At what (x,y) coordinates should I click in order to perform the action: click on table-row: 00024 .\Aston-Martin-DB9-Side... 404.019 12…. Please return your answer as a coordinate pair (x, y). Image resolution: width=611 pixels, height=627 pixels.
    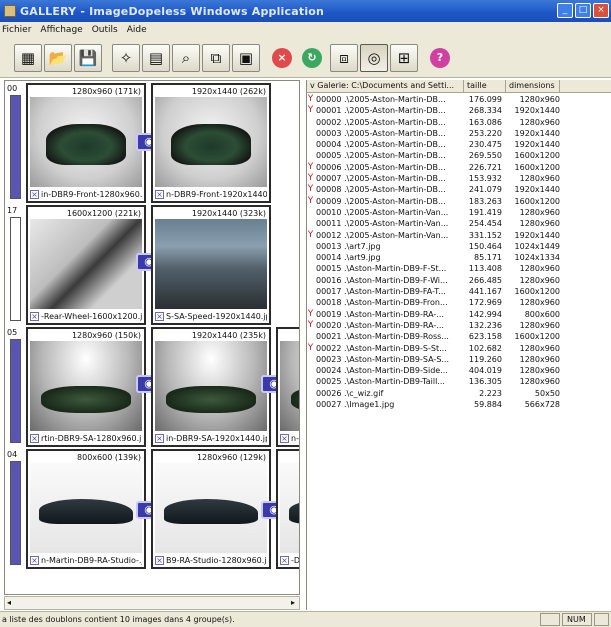
    Looking at the image, I should click on (459, 370).